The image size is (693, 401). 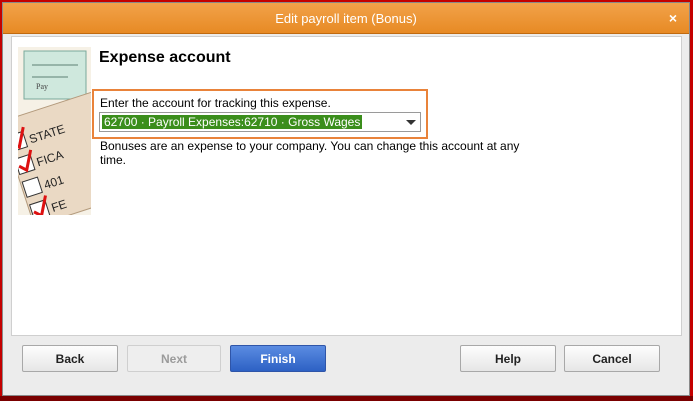 I want to click on close-icon: ×, so click(x=673, y=18).